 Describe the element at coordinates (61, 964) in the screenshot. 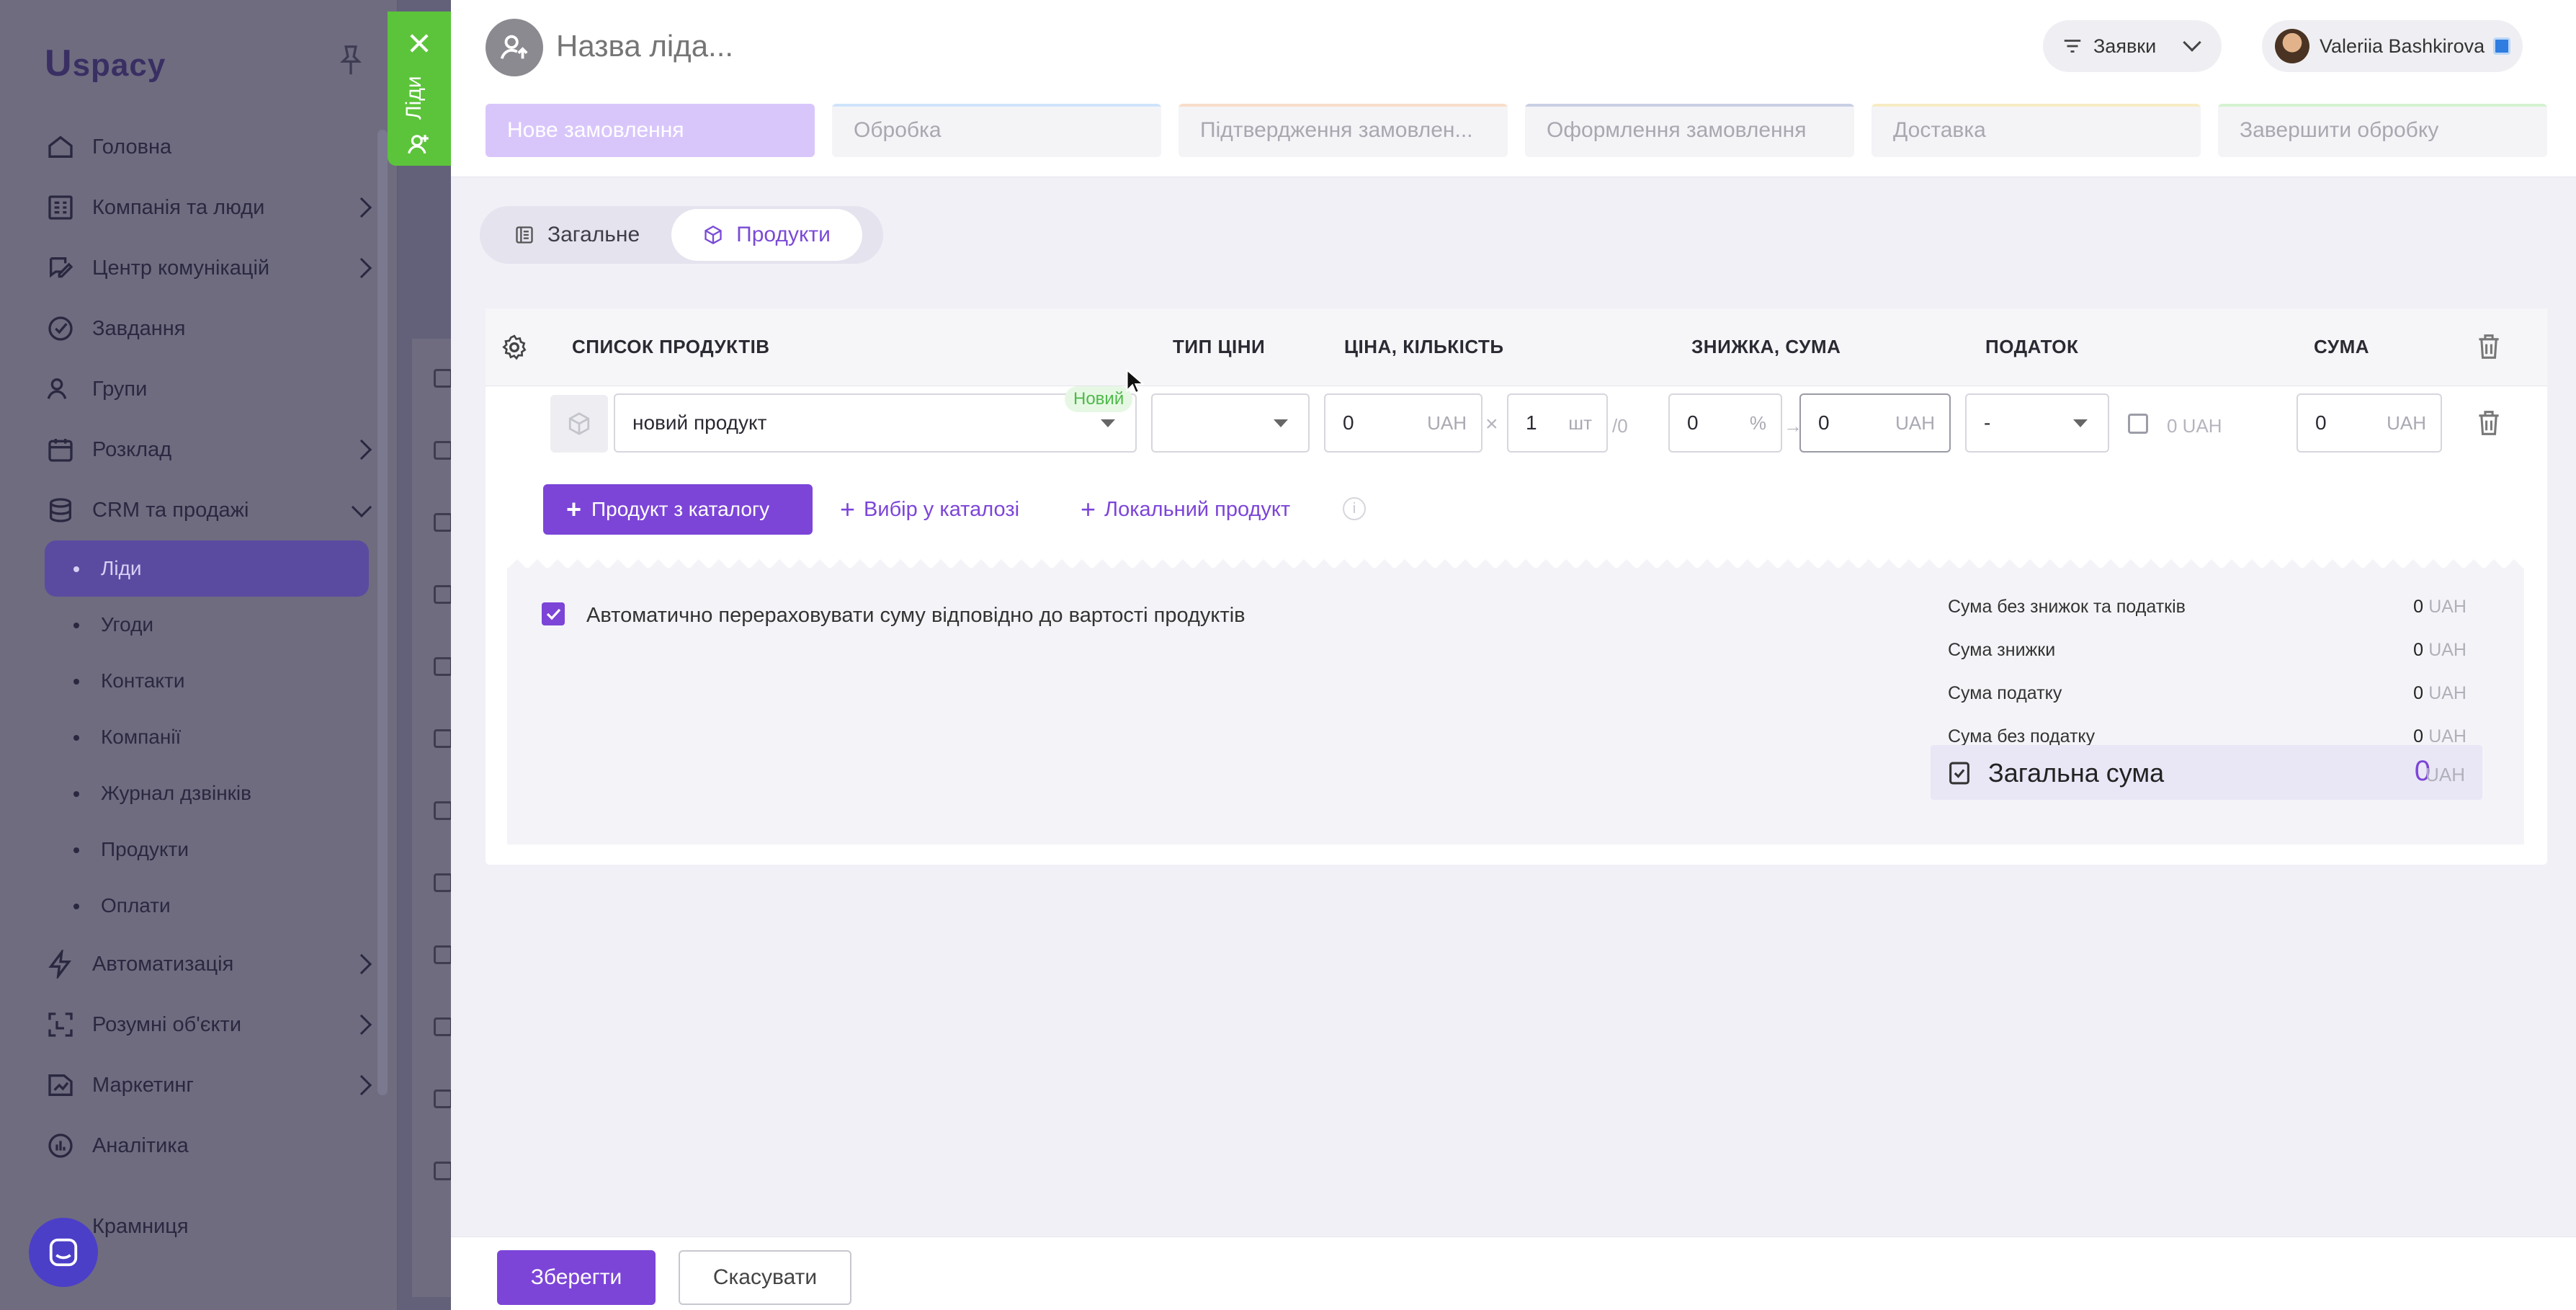

I see `bolt-icon` at that location.